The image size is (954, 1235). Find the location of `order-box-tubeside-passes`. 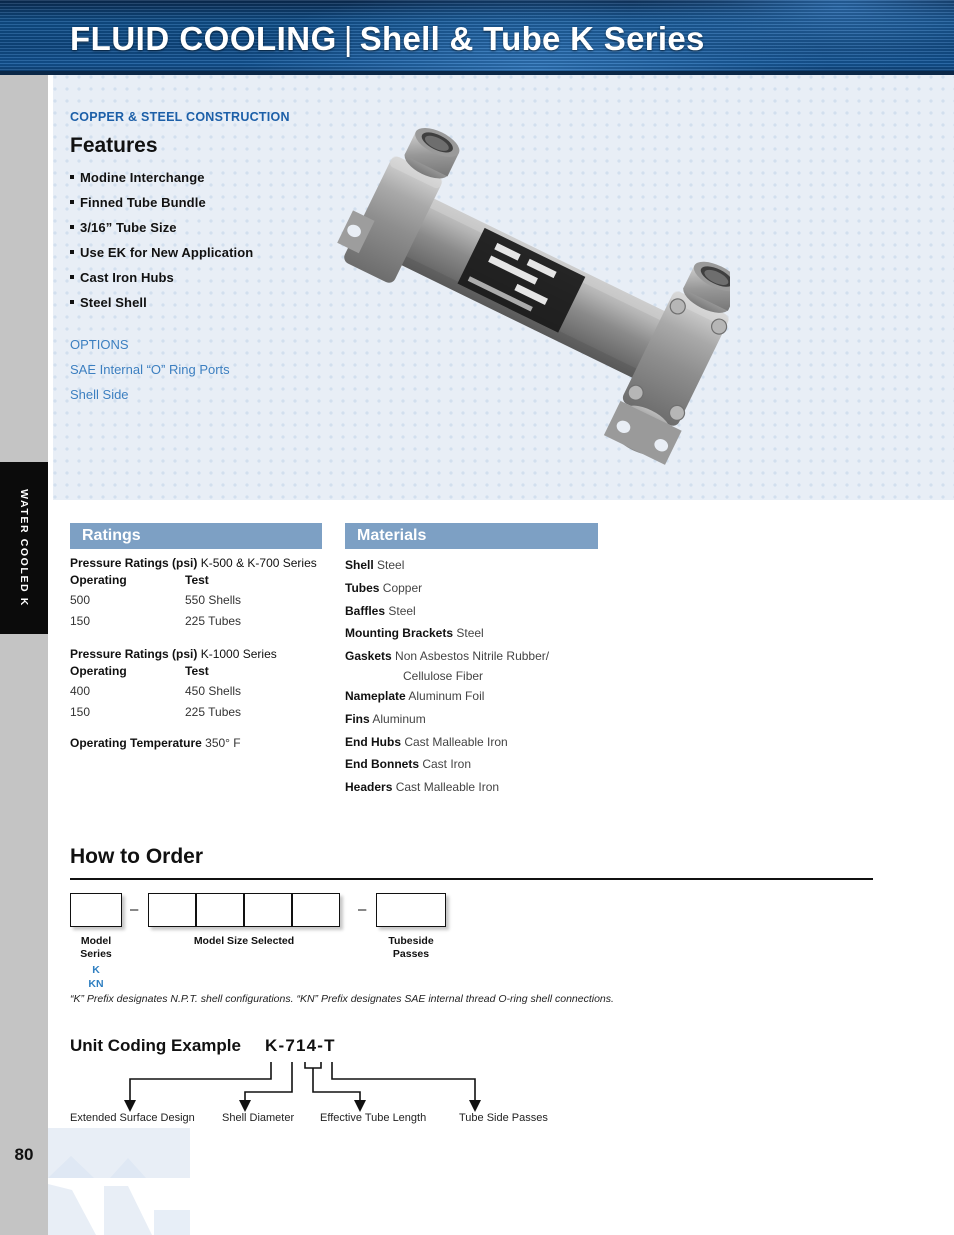

order-box-tubeside-passes is located at coordinates (411, 910).